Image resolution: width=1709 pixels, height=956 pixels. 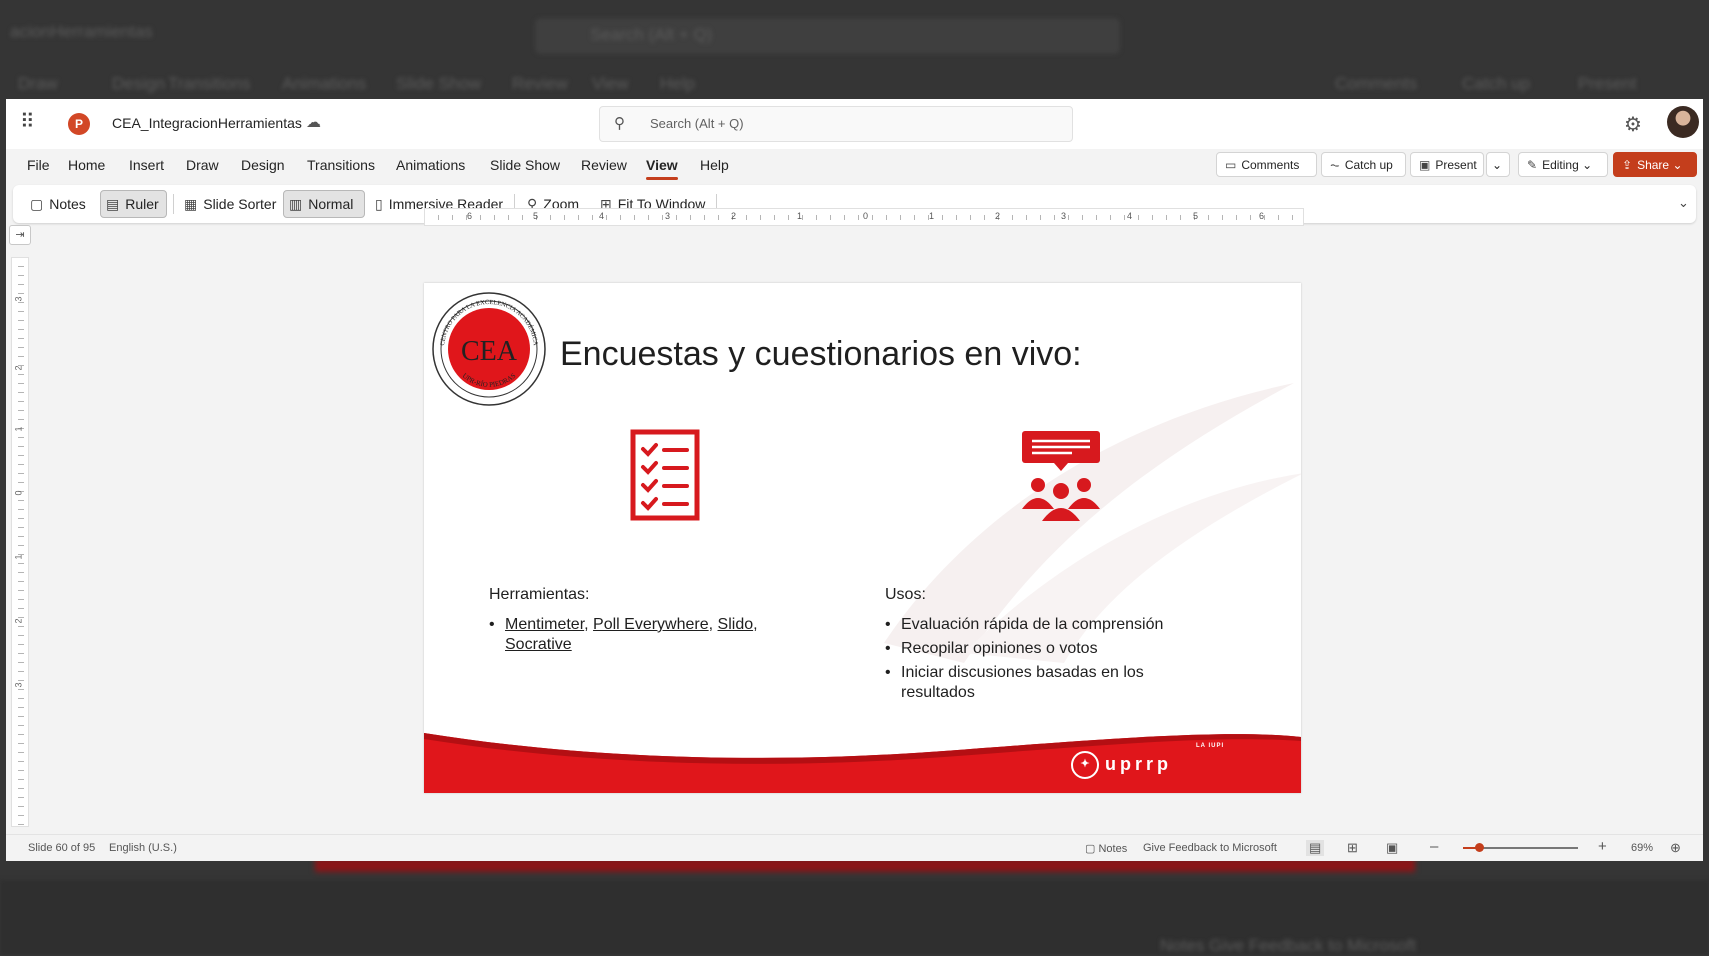 I want to click on present-icon: ▣, so click(x=1425, y=165).